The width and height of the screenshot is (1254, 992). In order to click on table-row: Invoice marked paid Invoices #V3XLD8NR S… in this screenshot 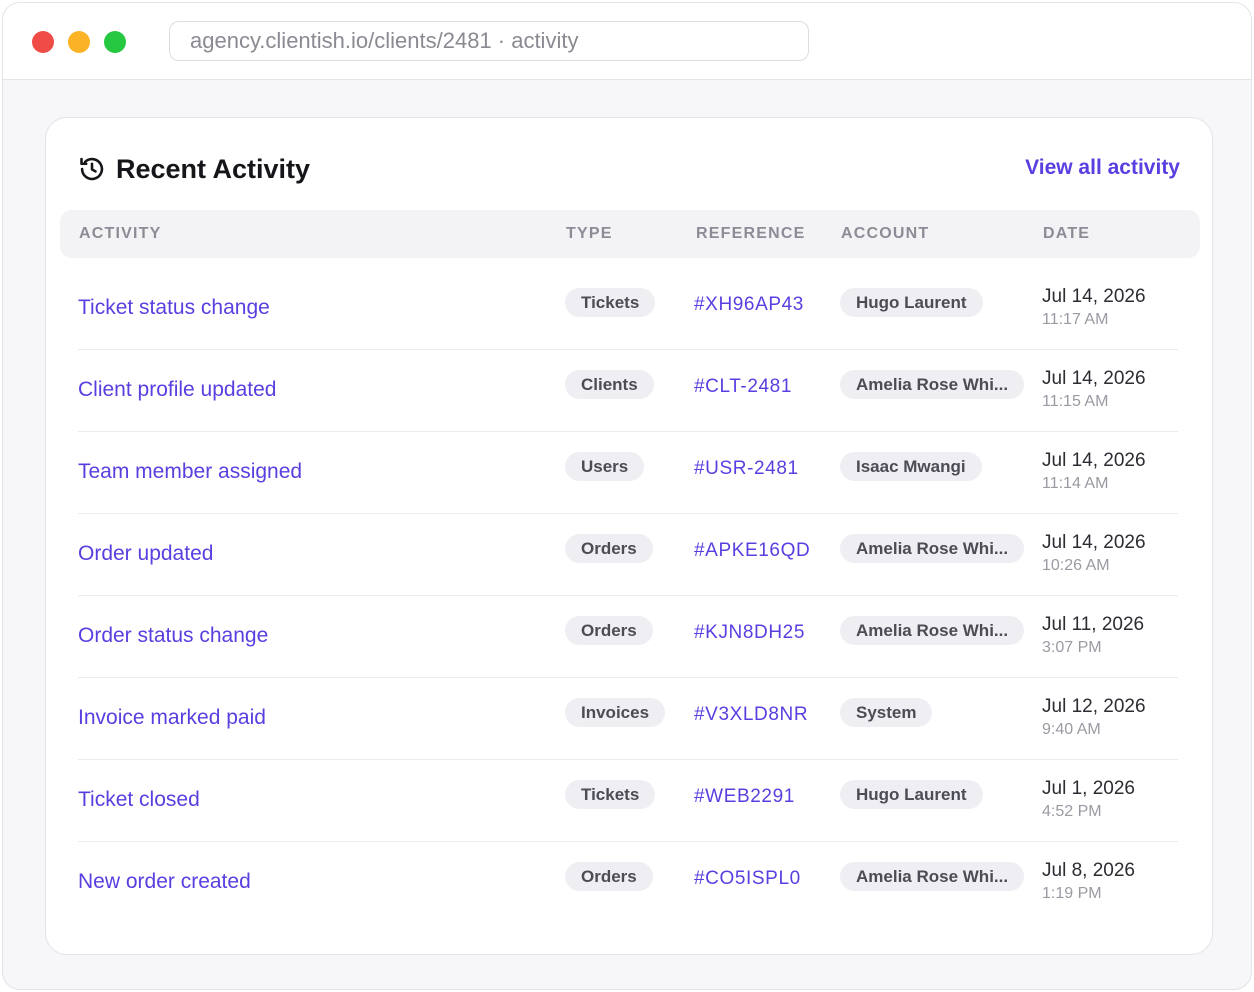, I will do `click(628, 719)`.